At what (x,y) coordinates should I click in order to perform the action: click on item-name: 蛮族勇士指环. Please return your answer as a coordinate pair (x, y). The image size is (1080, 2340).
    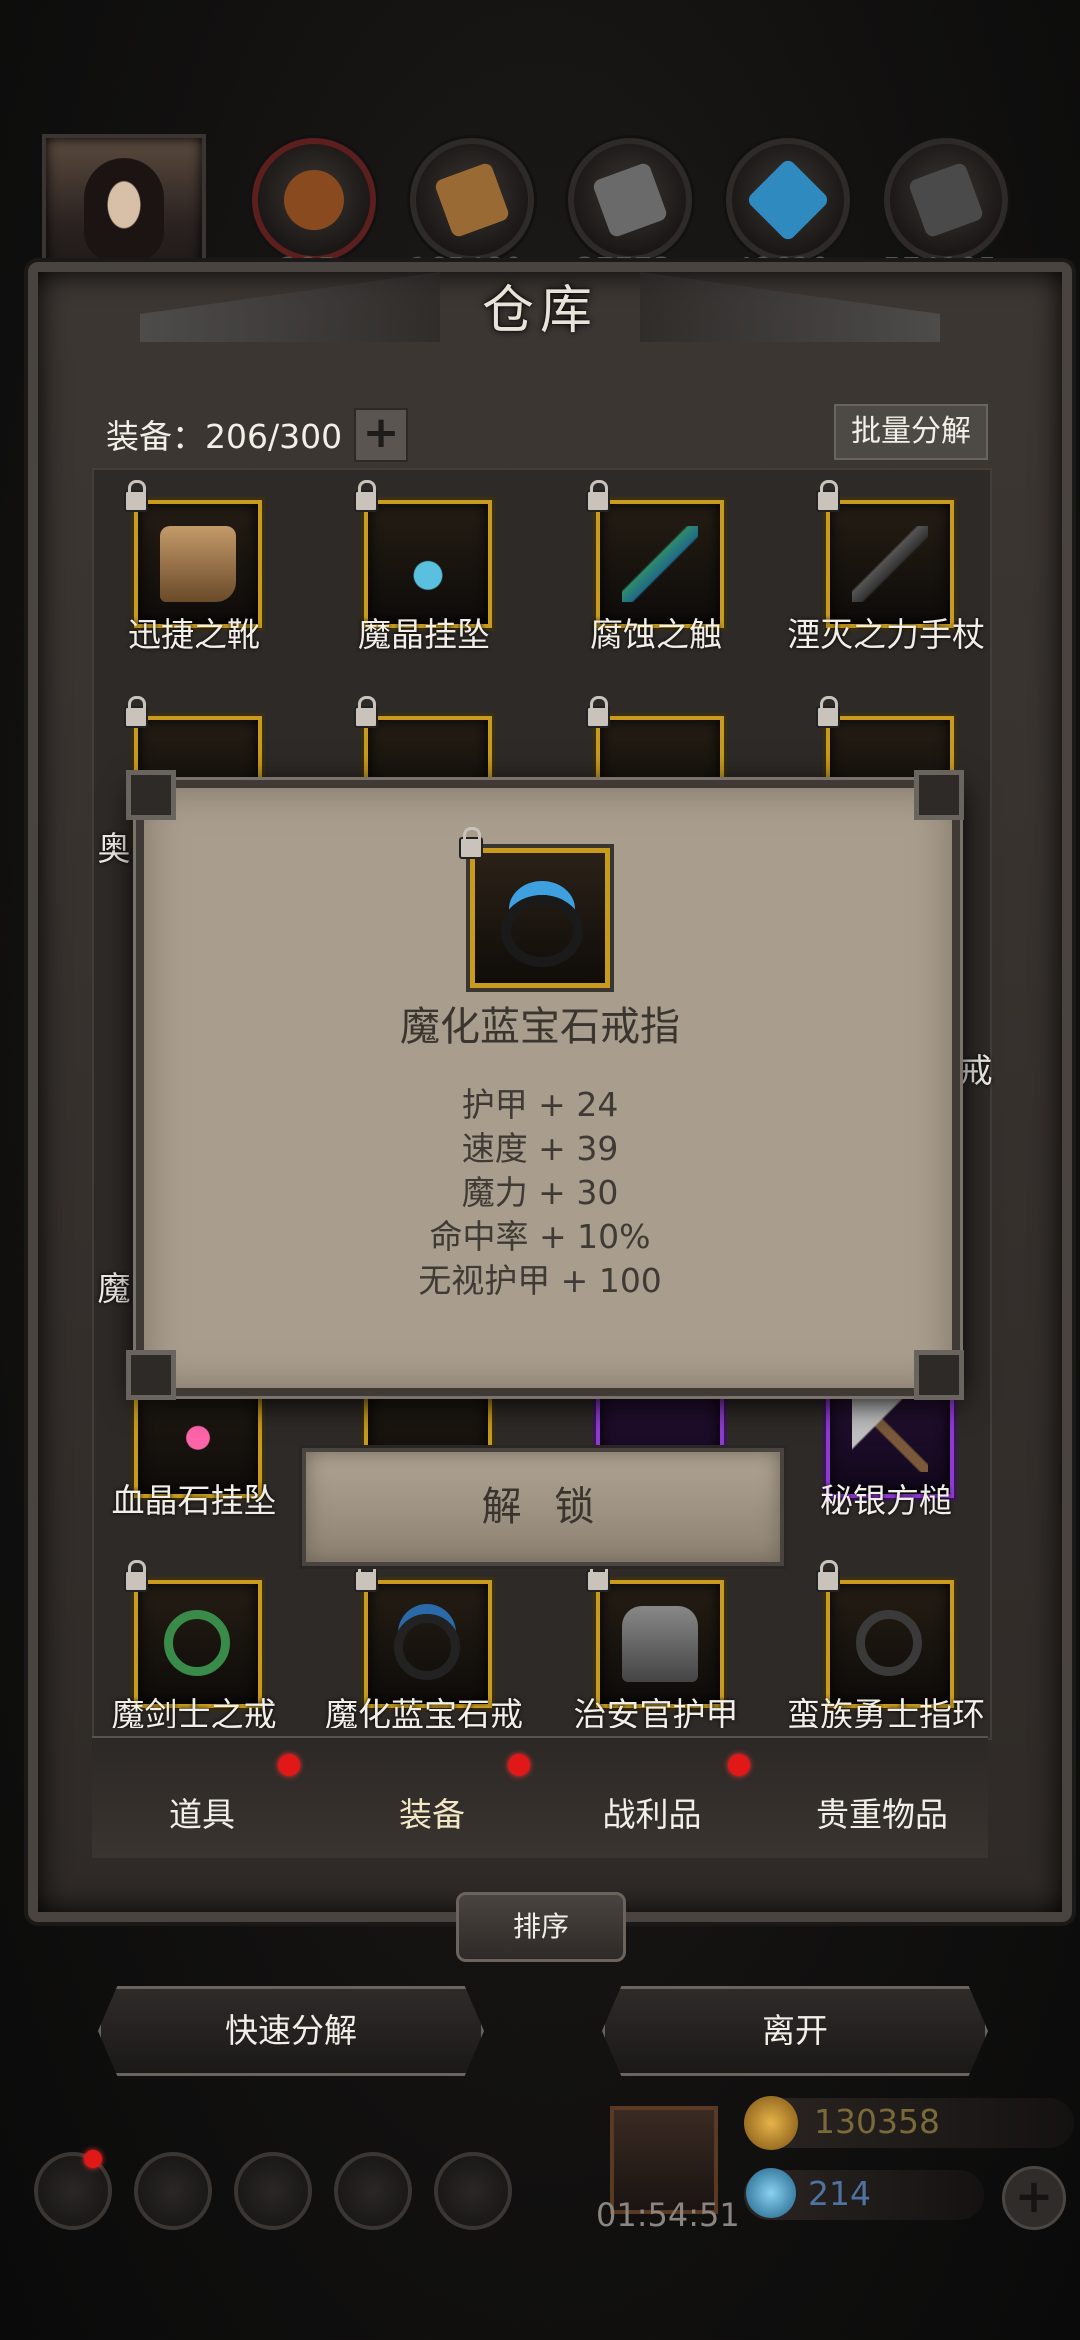
    Looking at the image, I should click on (886, 1711).